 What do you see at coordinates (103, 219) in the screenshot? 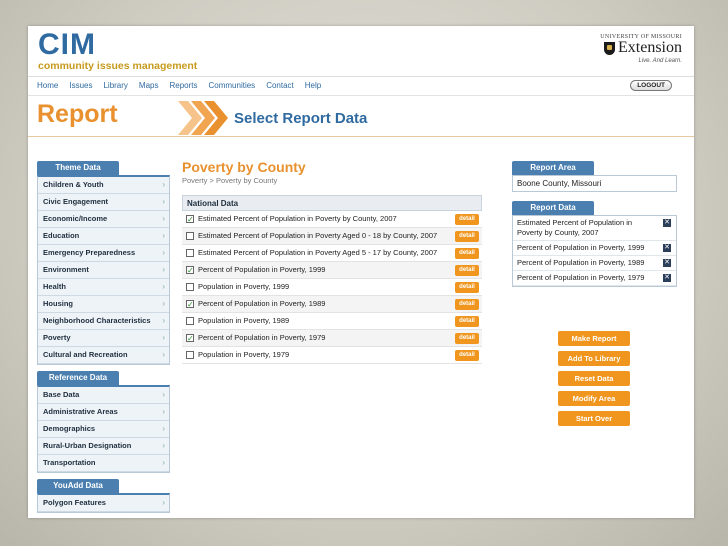
I see `theme-item: Economic/Income ›` at bounding box center [103, 219].